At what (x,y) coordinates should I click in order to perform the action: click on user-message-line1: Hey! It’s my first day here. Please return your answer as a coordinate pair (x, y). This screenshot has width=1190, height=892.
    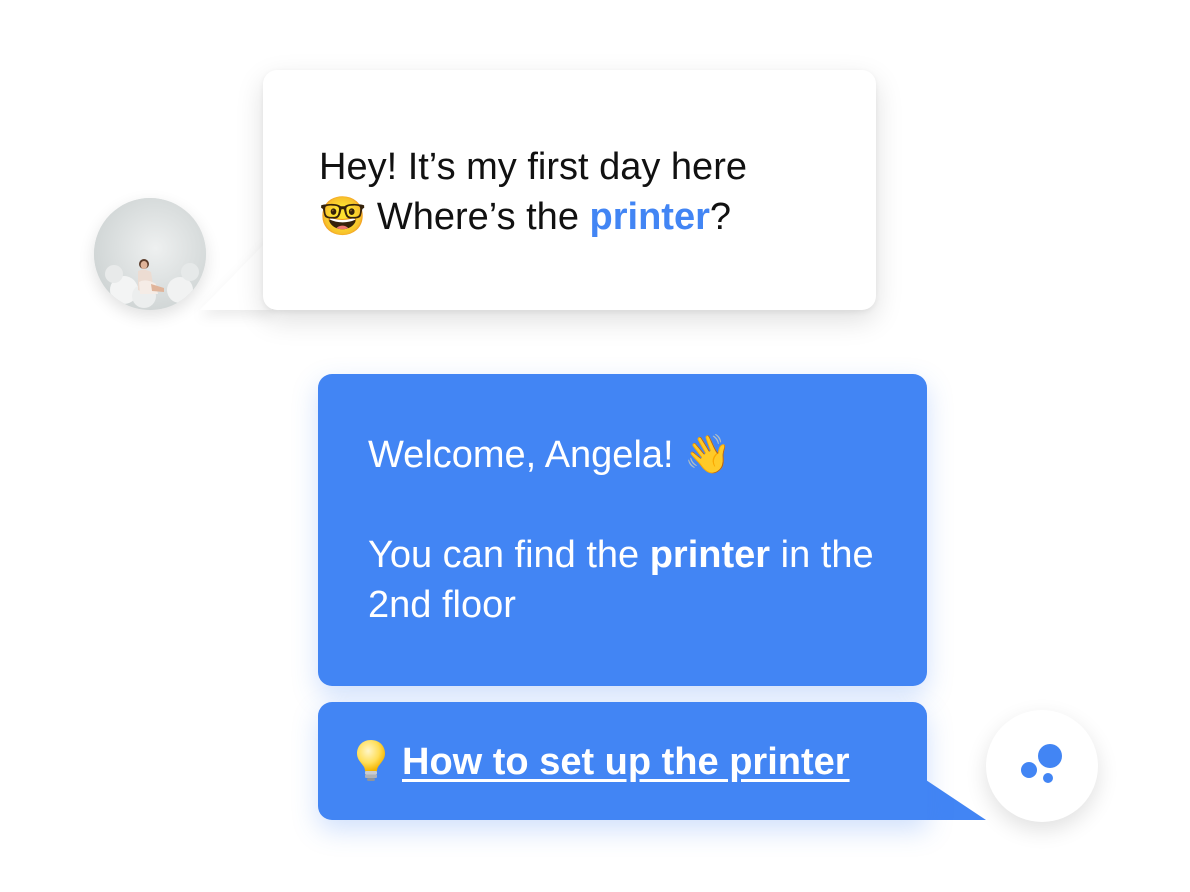
    Looking at the image, I should click on (533, 167).